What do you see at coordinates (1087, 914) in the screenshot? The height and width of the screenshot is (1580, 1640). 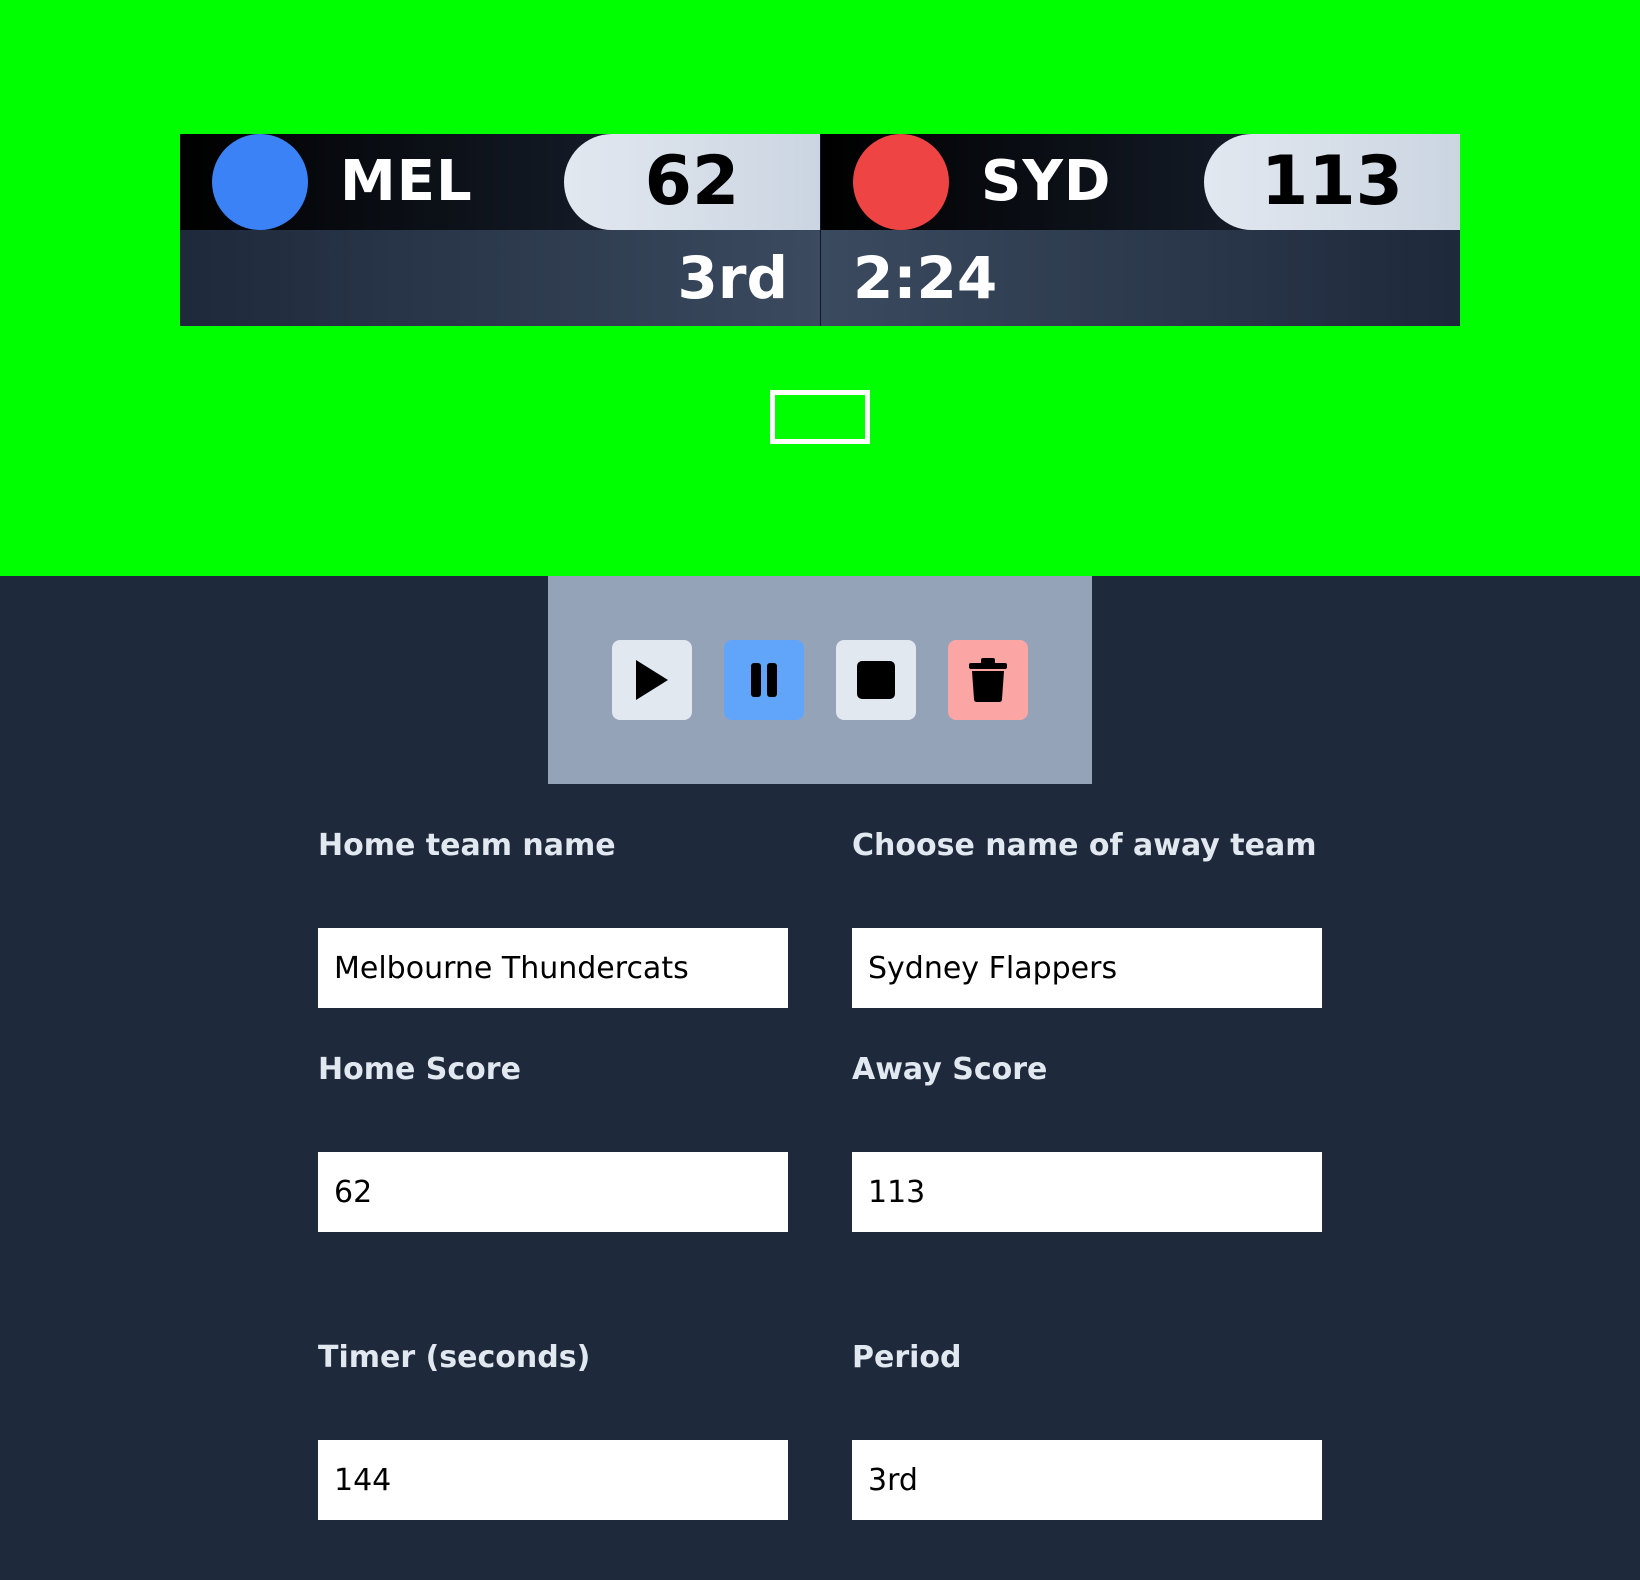 I see `away-team-name-field: Choose name of away team` at bounding box center [1087, 914].